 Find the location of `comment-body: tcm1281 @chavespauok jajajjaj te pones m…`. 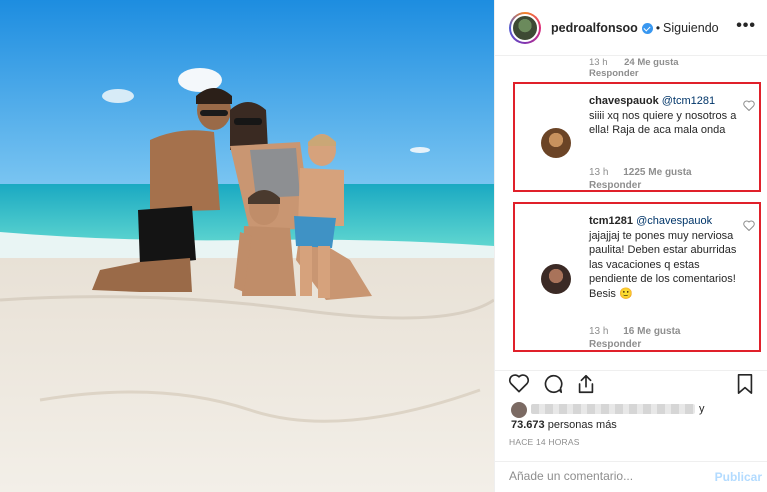

comment-body: tcm1281 @chavespauok jajajjaj te pones m… is located at coordinates (664, 257).